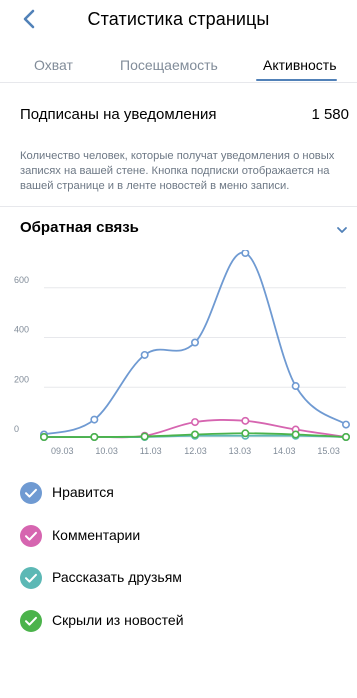  Describe the element at coordinates (240, 451) in the screenshot. I see `x-tick-label: 13.03` at that location.